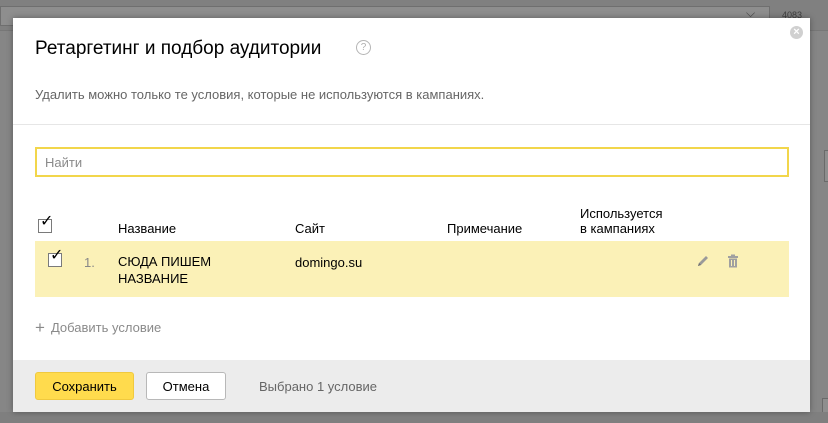 The width and height of the screenshot is (828, 423). Describe the element at coordinates (412, 162) in the screenshot. I see `search-input` at that location.